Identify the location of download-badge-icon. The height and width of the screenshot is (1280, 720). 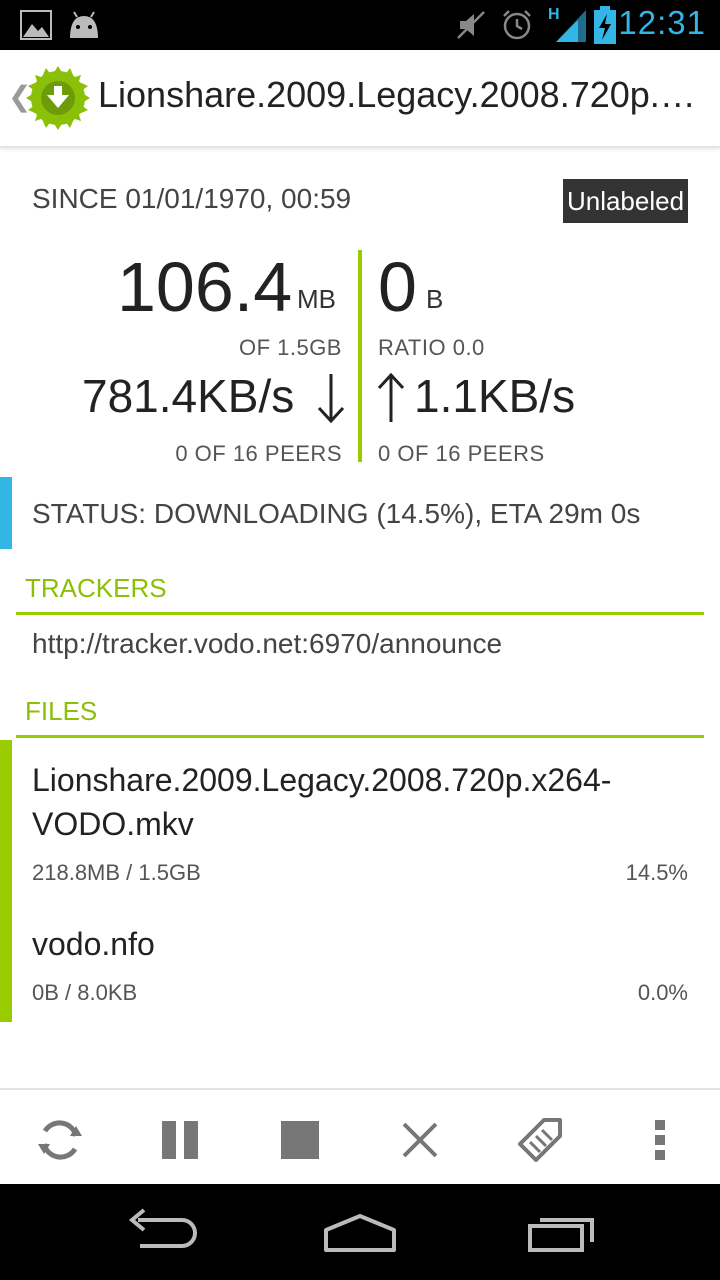
(58, 98).